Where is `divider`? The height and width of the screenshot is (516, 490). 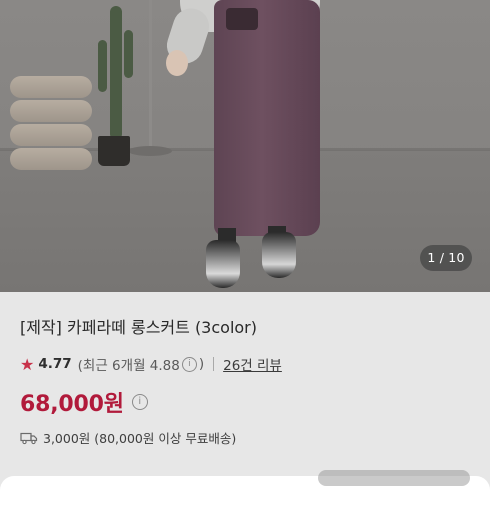
divider is located at coordinates (214, 364).